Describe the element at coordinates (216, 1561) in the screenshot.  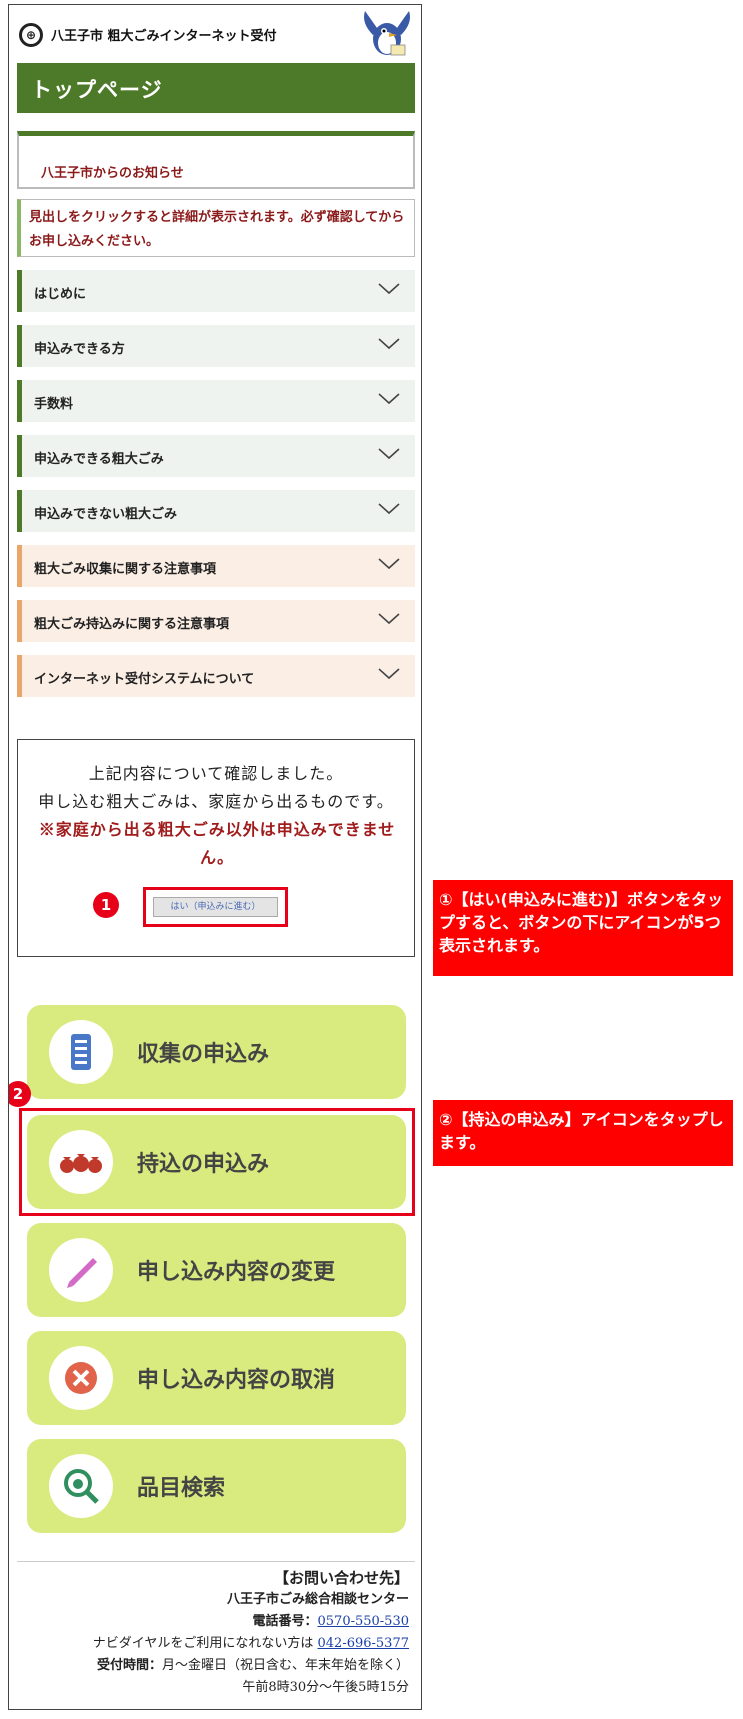
I see `footer-divider` at that location.